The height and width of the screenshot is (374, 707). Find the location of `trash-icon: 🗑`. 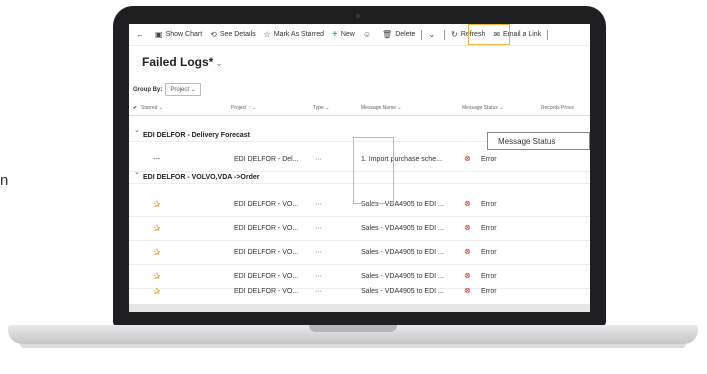

trash-icon: 🗑 is located at coordinates (387, 34).